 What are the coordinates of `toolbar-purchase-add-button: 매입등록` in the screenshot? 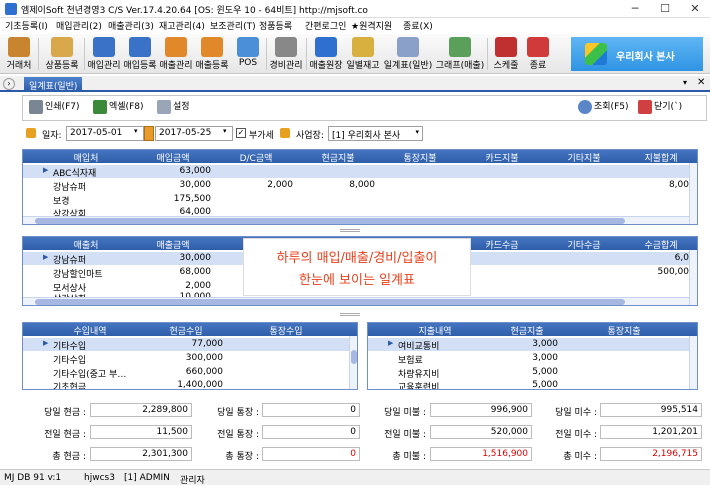 It's located at (140, 54).